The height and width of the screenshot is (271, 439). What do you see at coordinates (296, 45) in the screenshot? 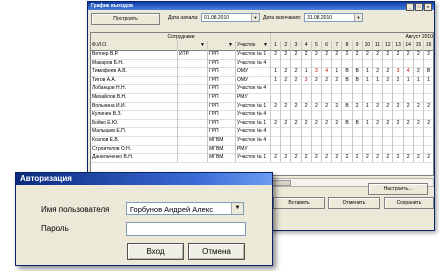
I see `day-column-header: 3` at bounding box center [296, 45].